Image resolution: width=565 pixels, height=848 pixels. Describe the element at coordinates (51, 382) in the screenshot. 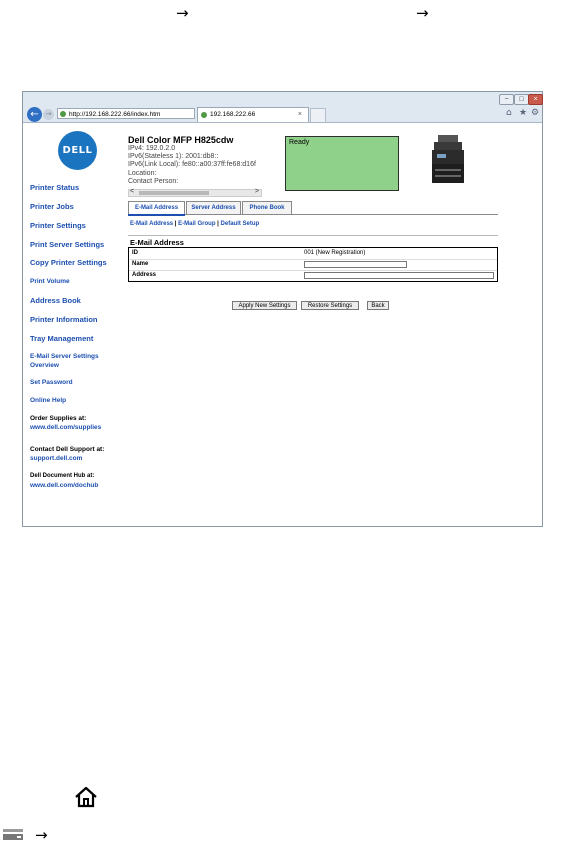

I see `sidebar-item-set-password: Set Password` at that location.